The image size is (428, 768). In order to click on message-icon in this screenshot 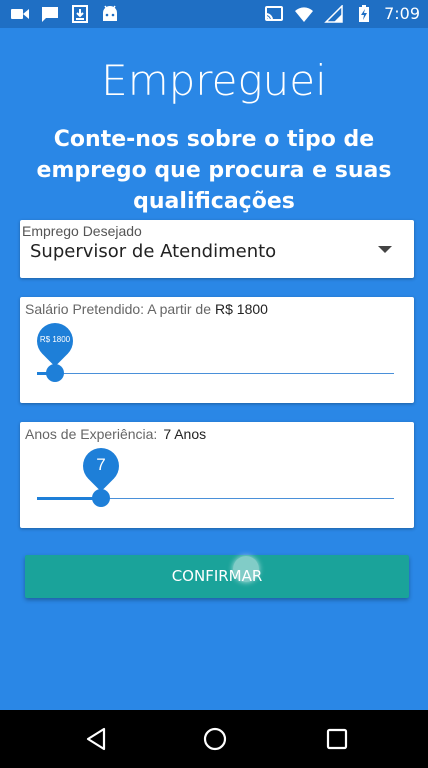, I will do `click(50, 14)`.